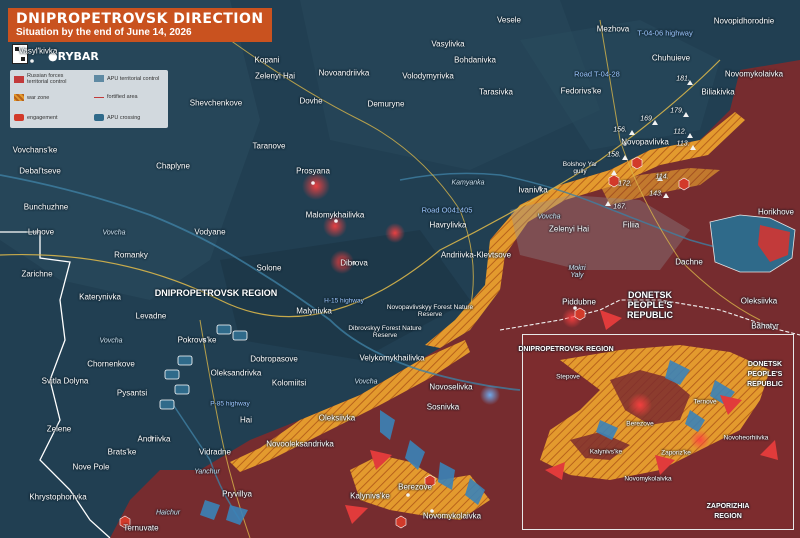 The image size is (800, 538). Describe the element at coordinates (509, 20) in the screenshot. I see `settlement-label: Vesele` at that location.